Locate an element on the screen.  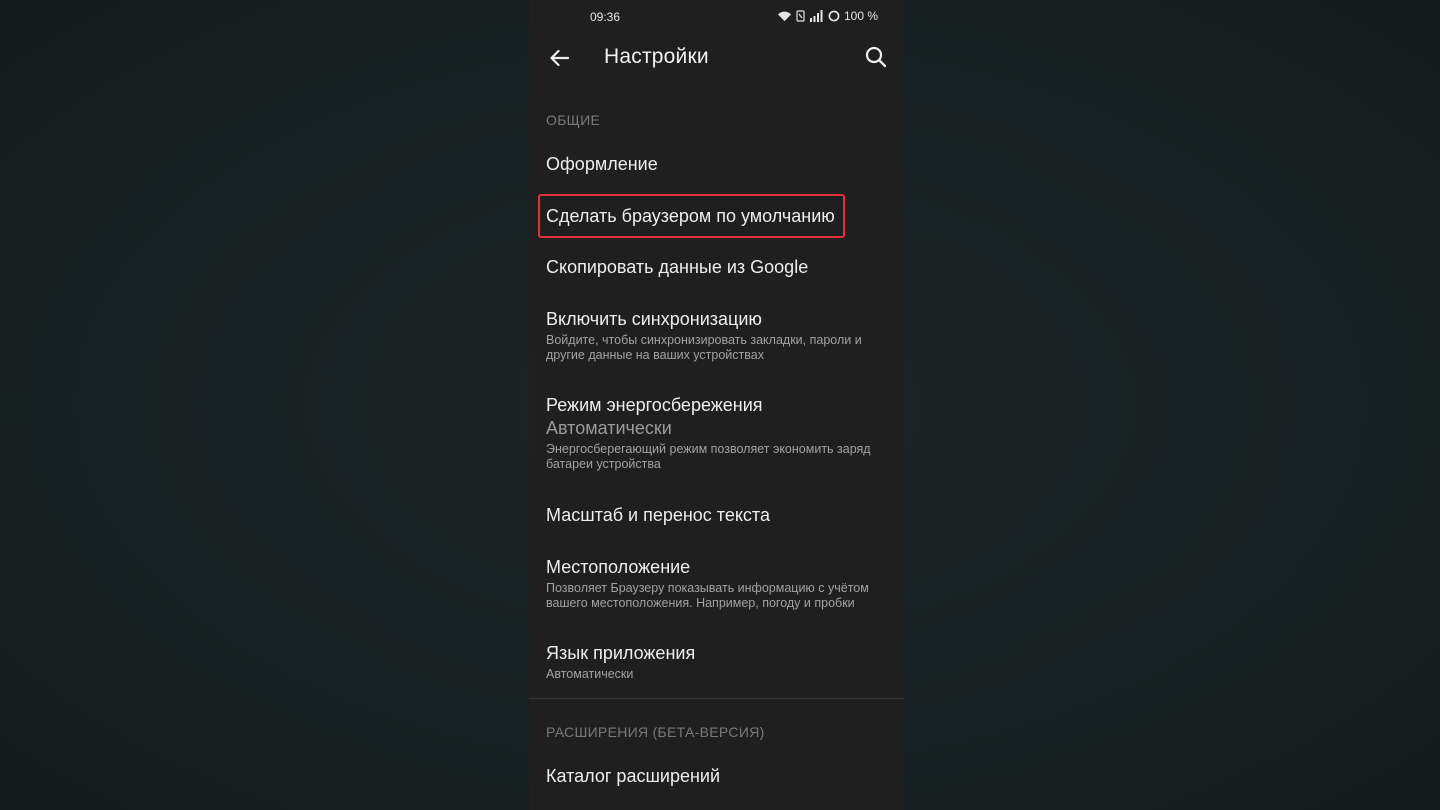
settings-item-copy-google: Скопировать данные из Google is located at coordinates (716, 267).